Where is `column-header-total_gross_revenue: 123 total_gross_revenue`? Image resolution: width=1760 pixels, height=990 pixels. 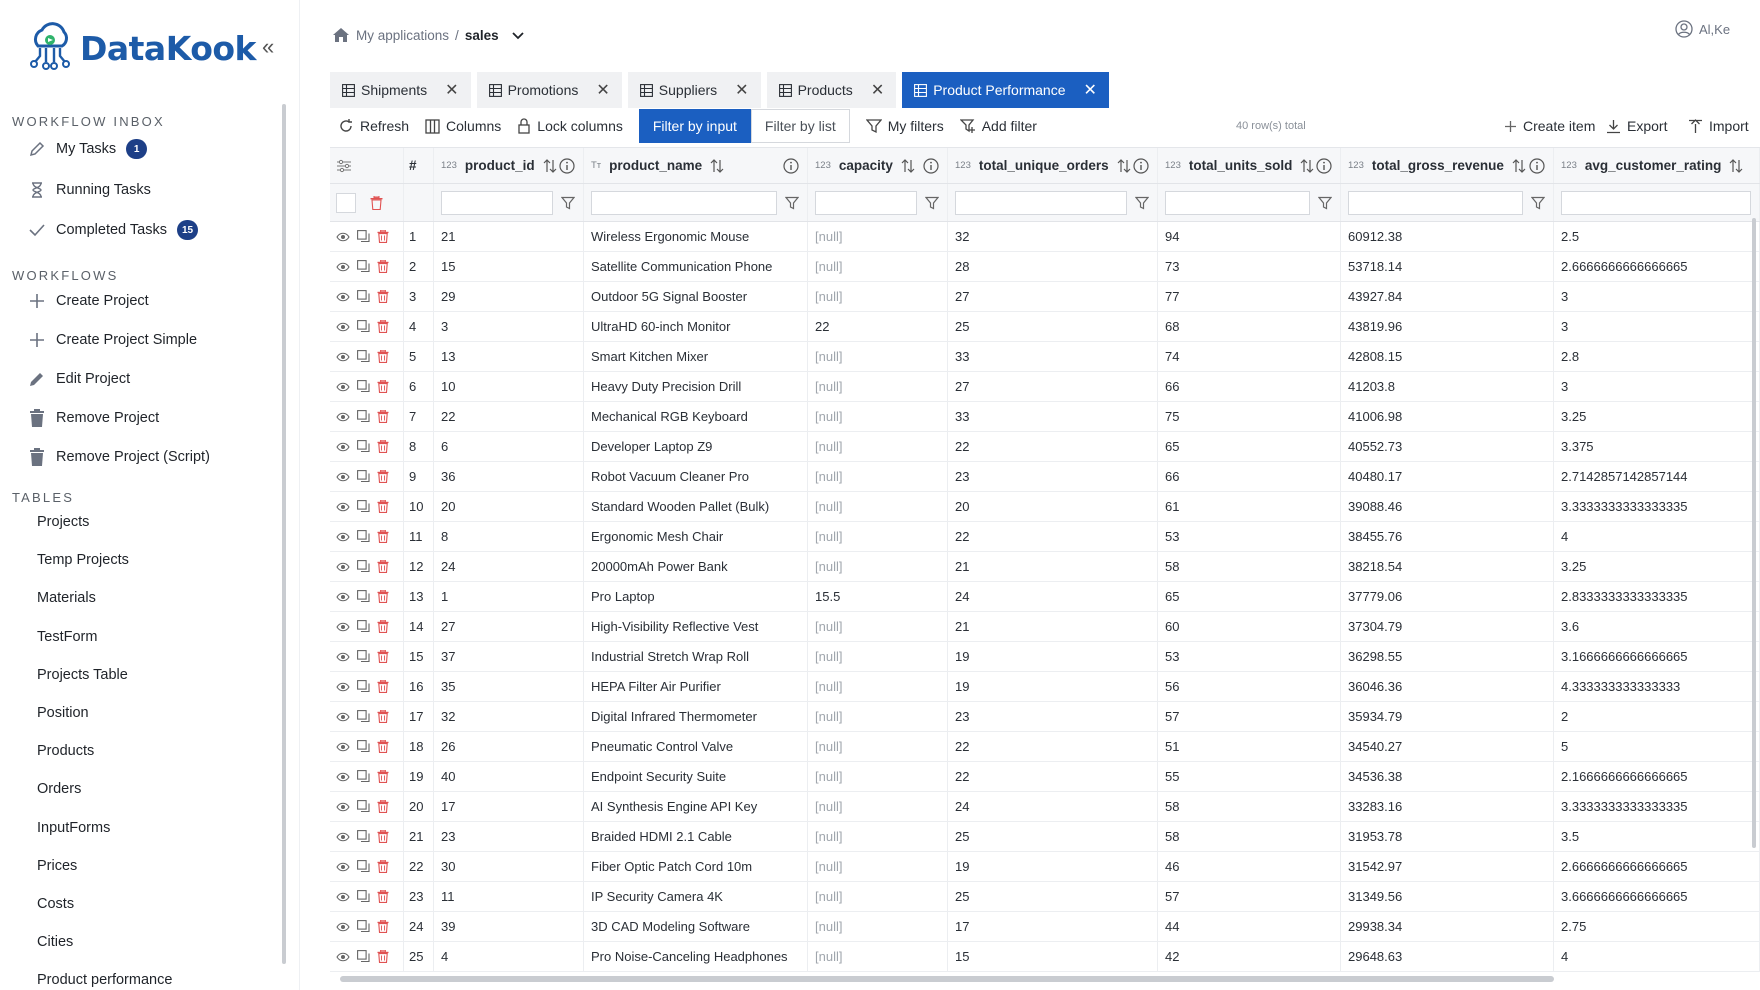 column-header-total_gross_revenue: 123 total_gross_revenue is located at coordinates (1447, 165).